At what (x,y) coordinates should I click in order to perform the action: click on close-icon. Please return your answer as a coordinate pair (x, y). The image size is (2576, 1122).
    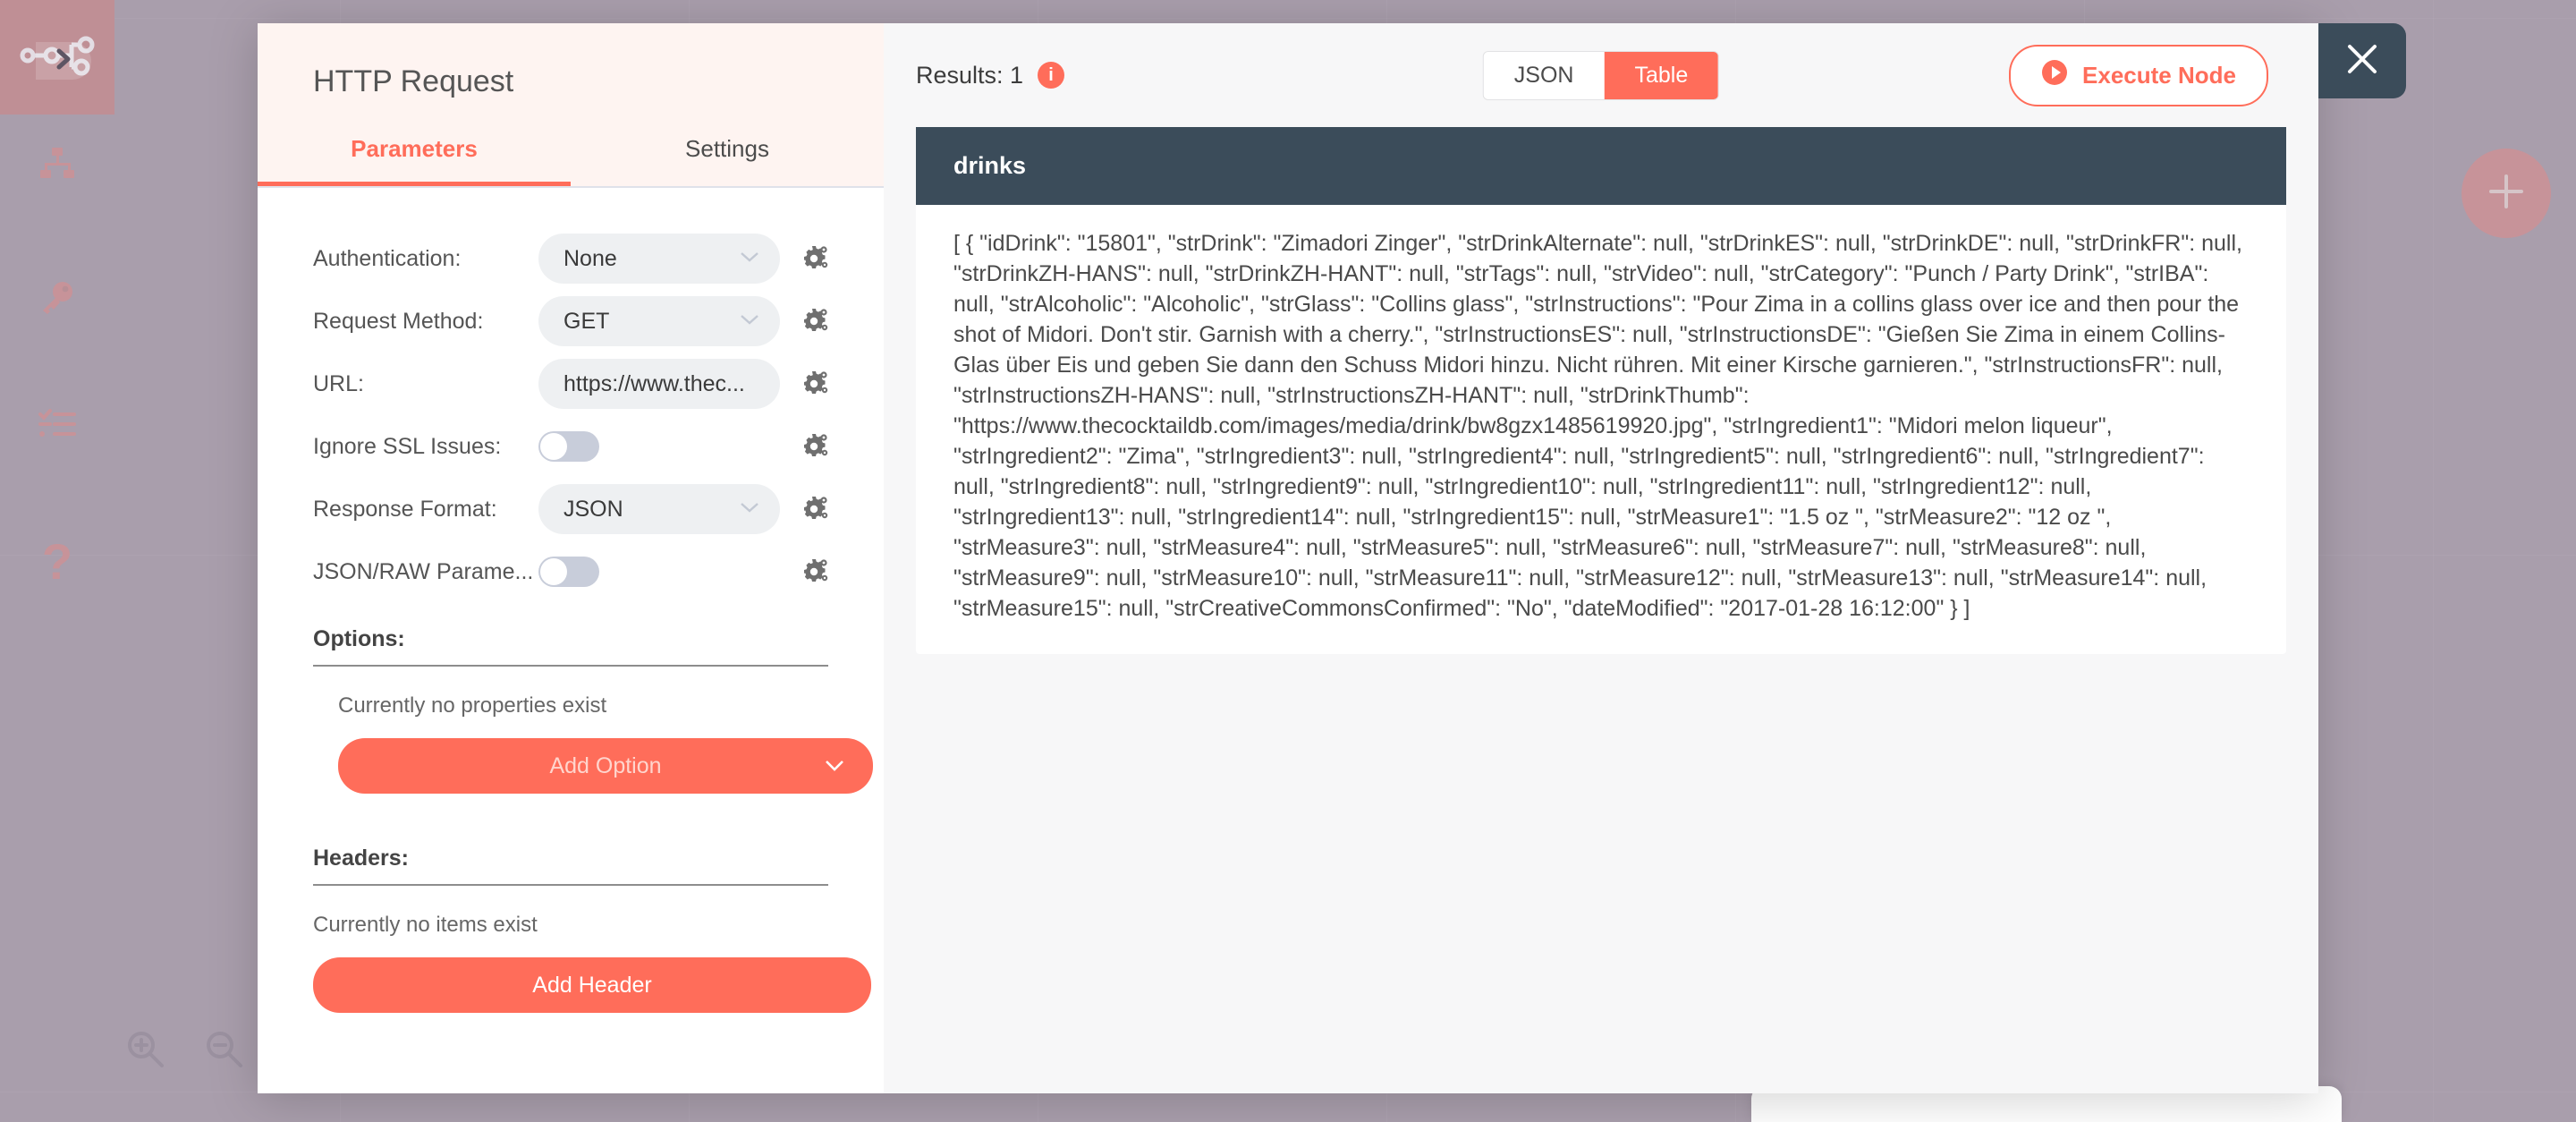
    Looking at the image, I should click on (2362, 61).